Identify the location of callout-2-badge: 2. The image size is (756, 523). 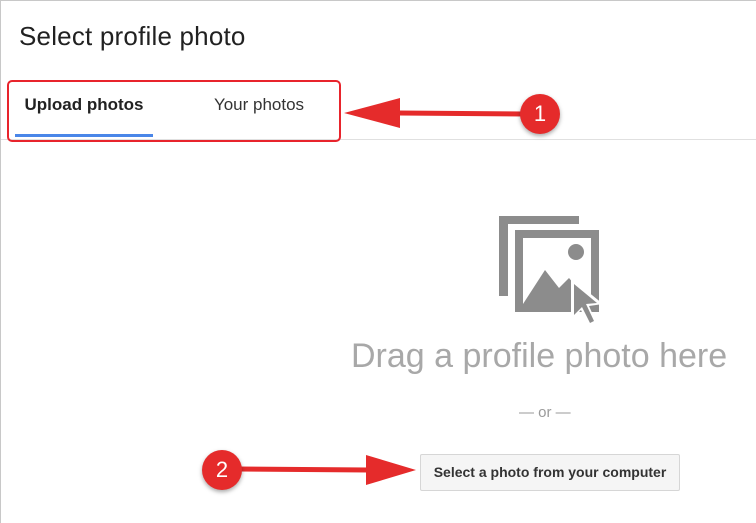
(222, 470).